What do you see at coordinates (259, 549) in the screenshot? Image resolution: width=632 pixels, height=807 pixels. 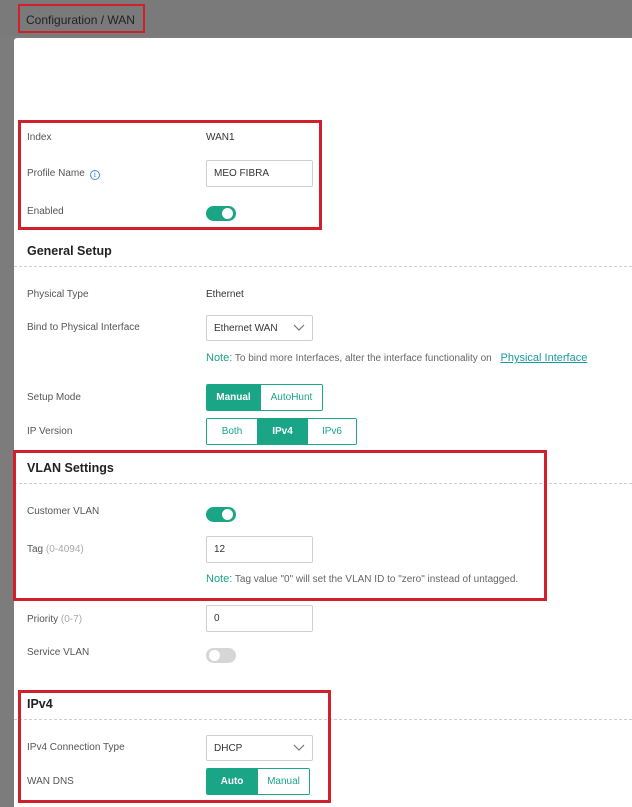 I see `tag-input` at bounding box center [259, 549].